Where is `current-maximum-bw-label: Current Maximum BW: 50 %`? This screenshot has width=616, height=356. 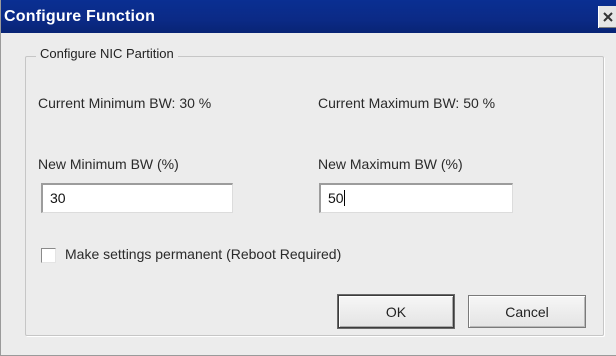
current-maximum-bw-label: Current Maximum BW: 50 % is located at coordinates (407, 103).